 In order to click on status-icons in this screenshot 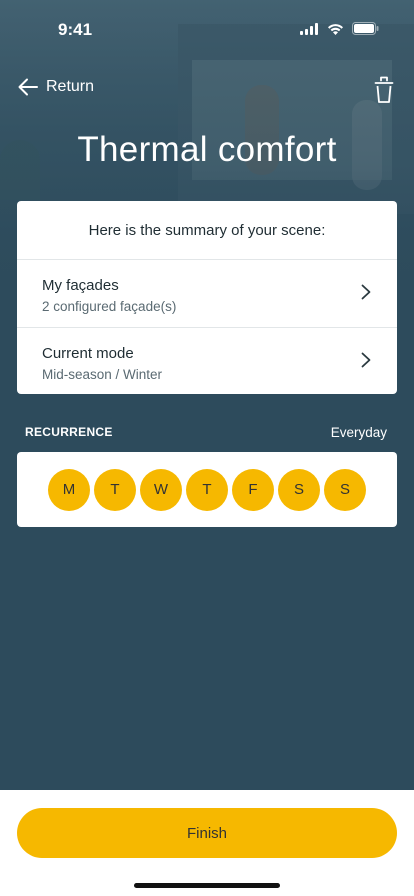, I will do `click(339, 28)`.